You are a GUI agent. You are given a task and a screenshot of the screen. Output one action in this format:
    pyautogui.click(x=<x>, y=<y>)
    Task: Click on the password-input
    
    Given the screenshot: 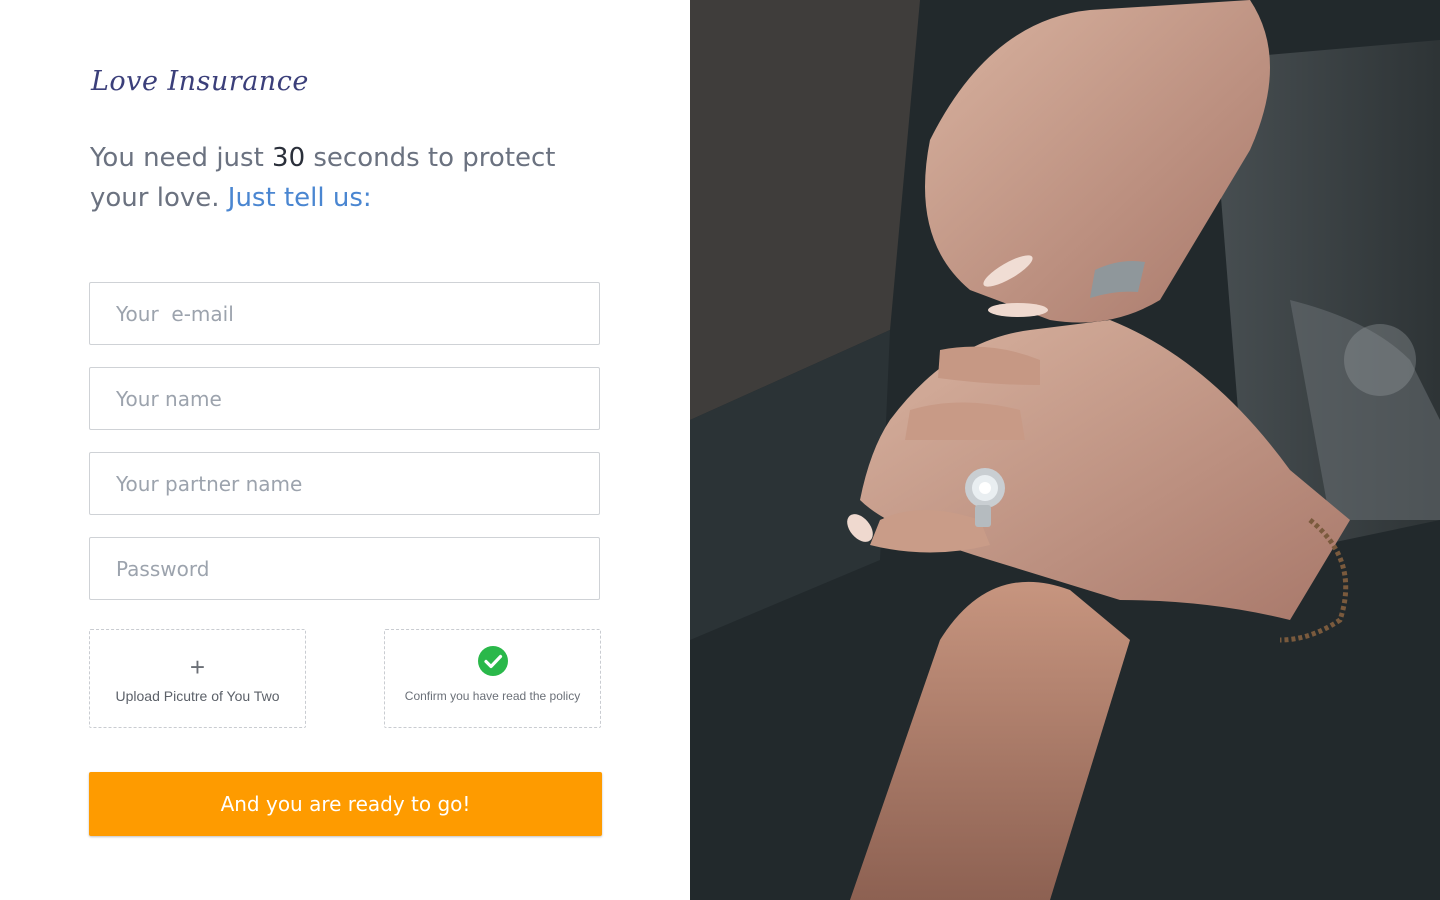 What is the action you would take?
    pyautogui.click(x=344, y=568)
    